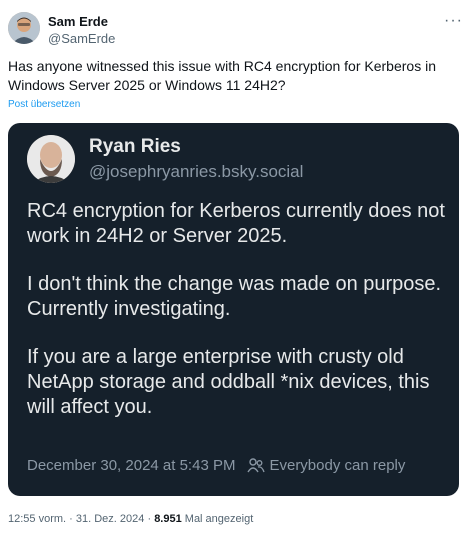  Describe the element at coordinates (196, 171) in the screenshot. I see `embedded-author-handle: @josephryanries.bsky.social` at that location.